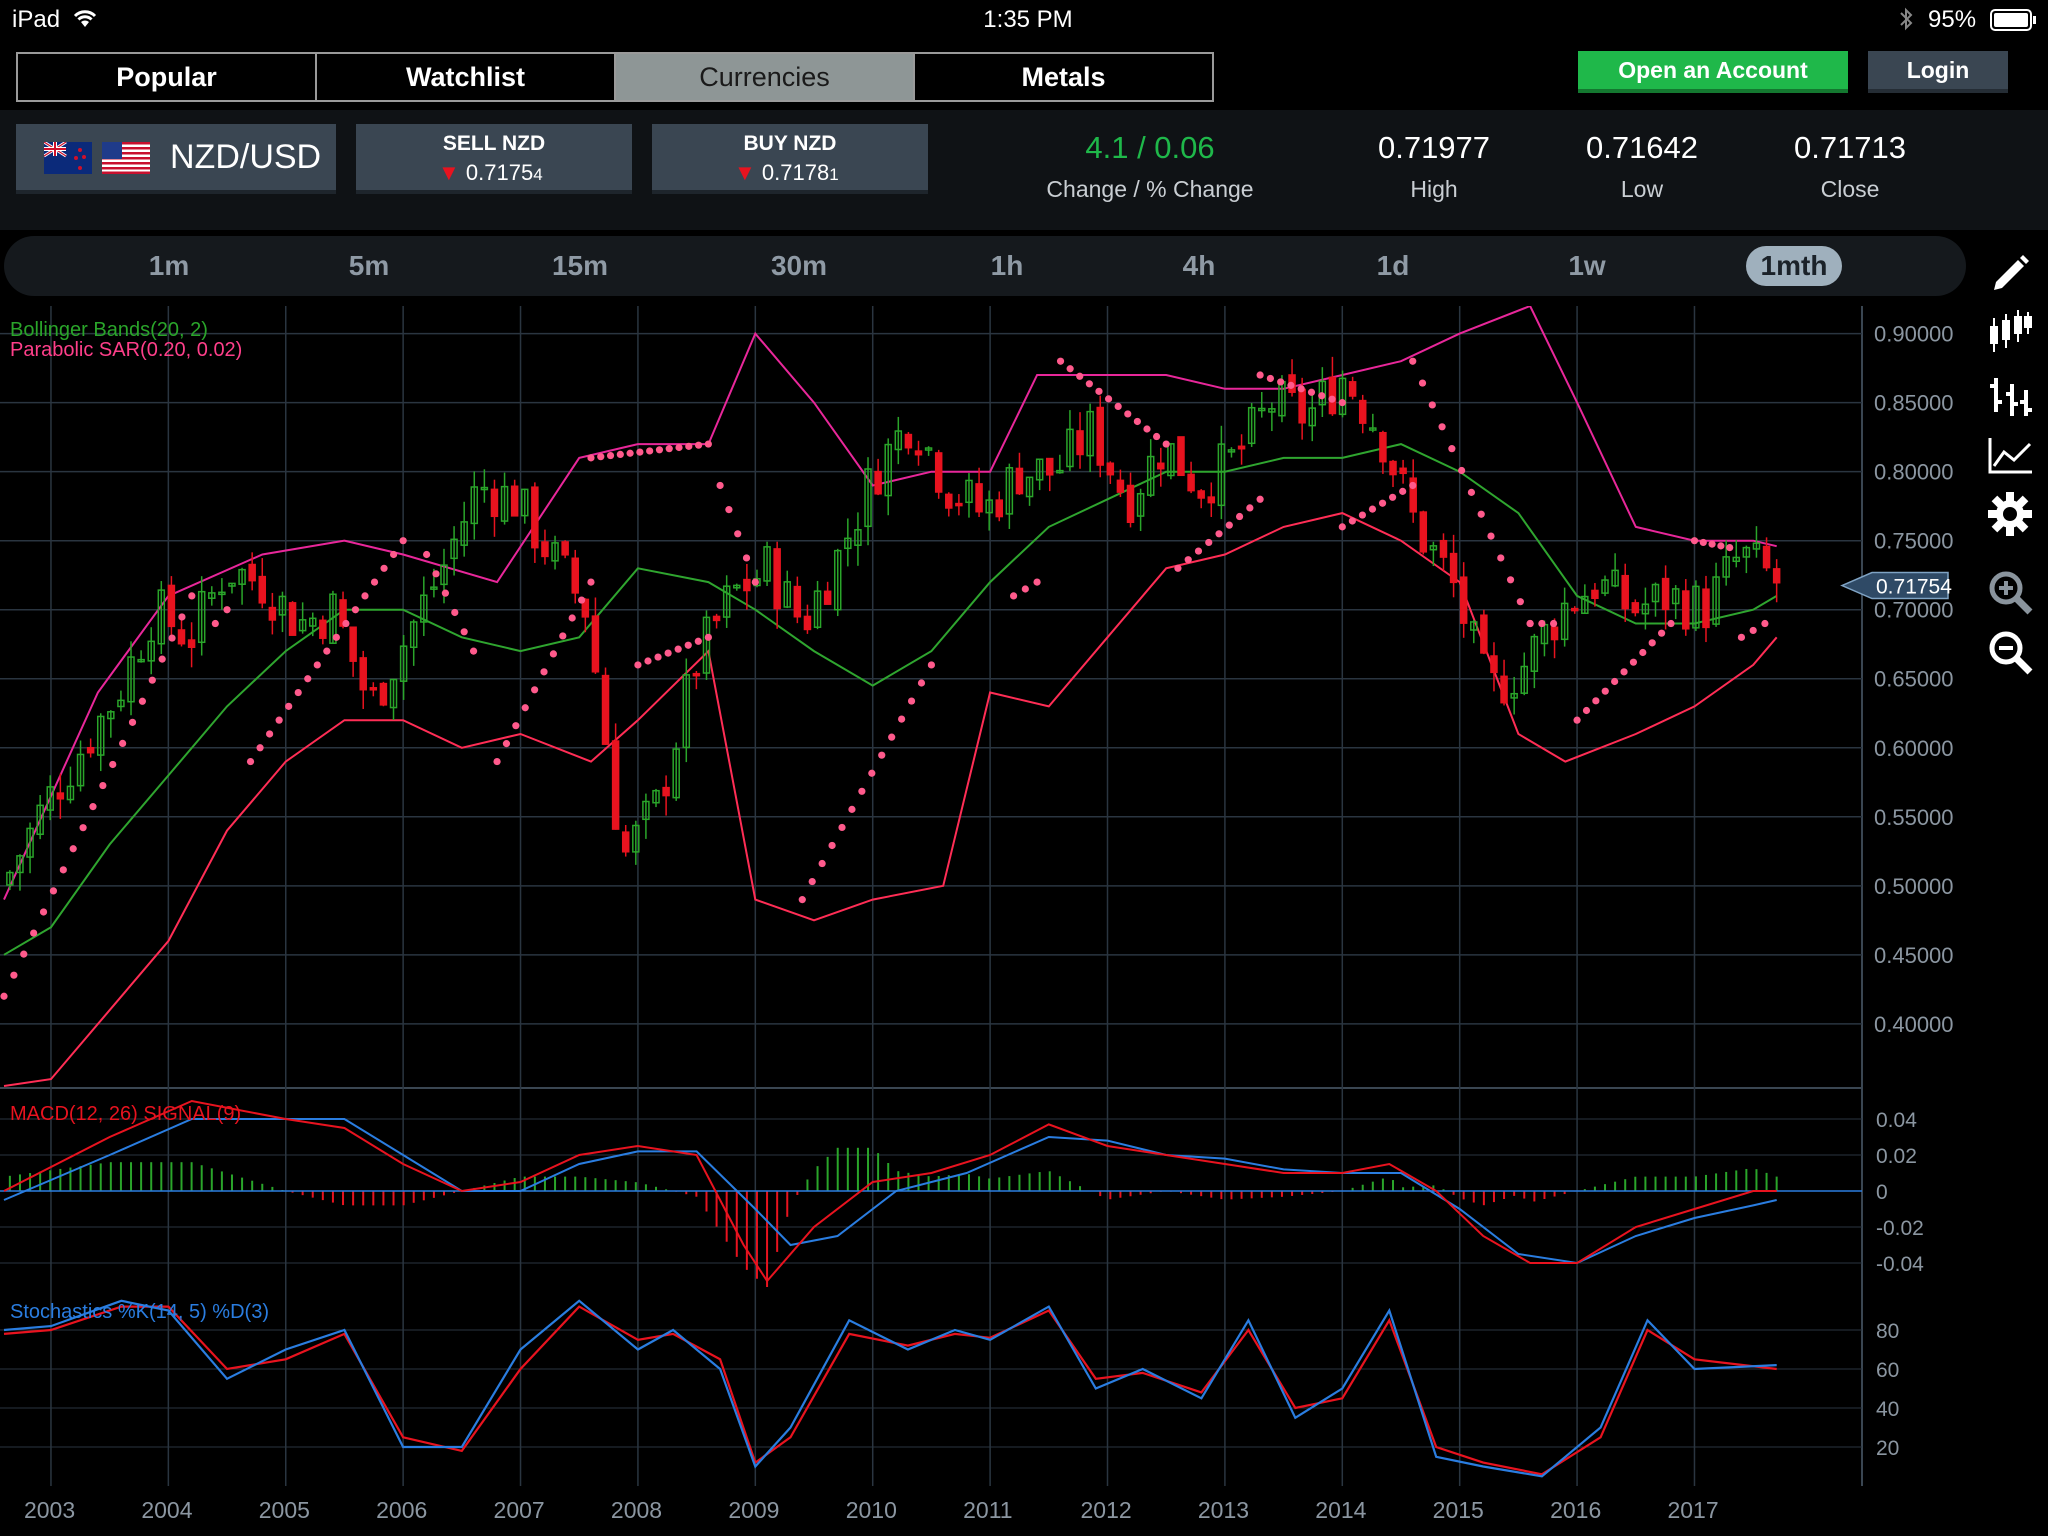  I want to click on tab-watchlist: Watchlist, so click(466, 77).